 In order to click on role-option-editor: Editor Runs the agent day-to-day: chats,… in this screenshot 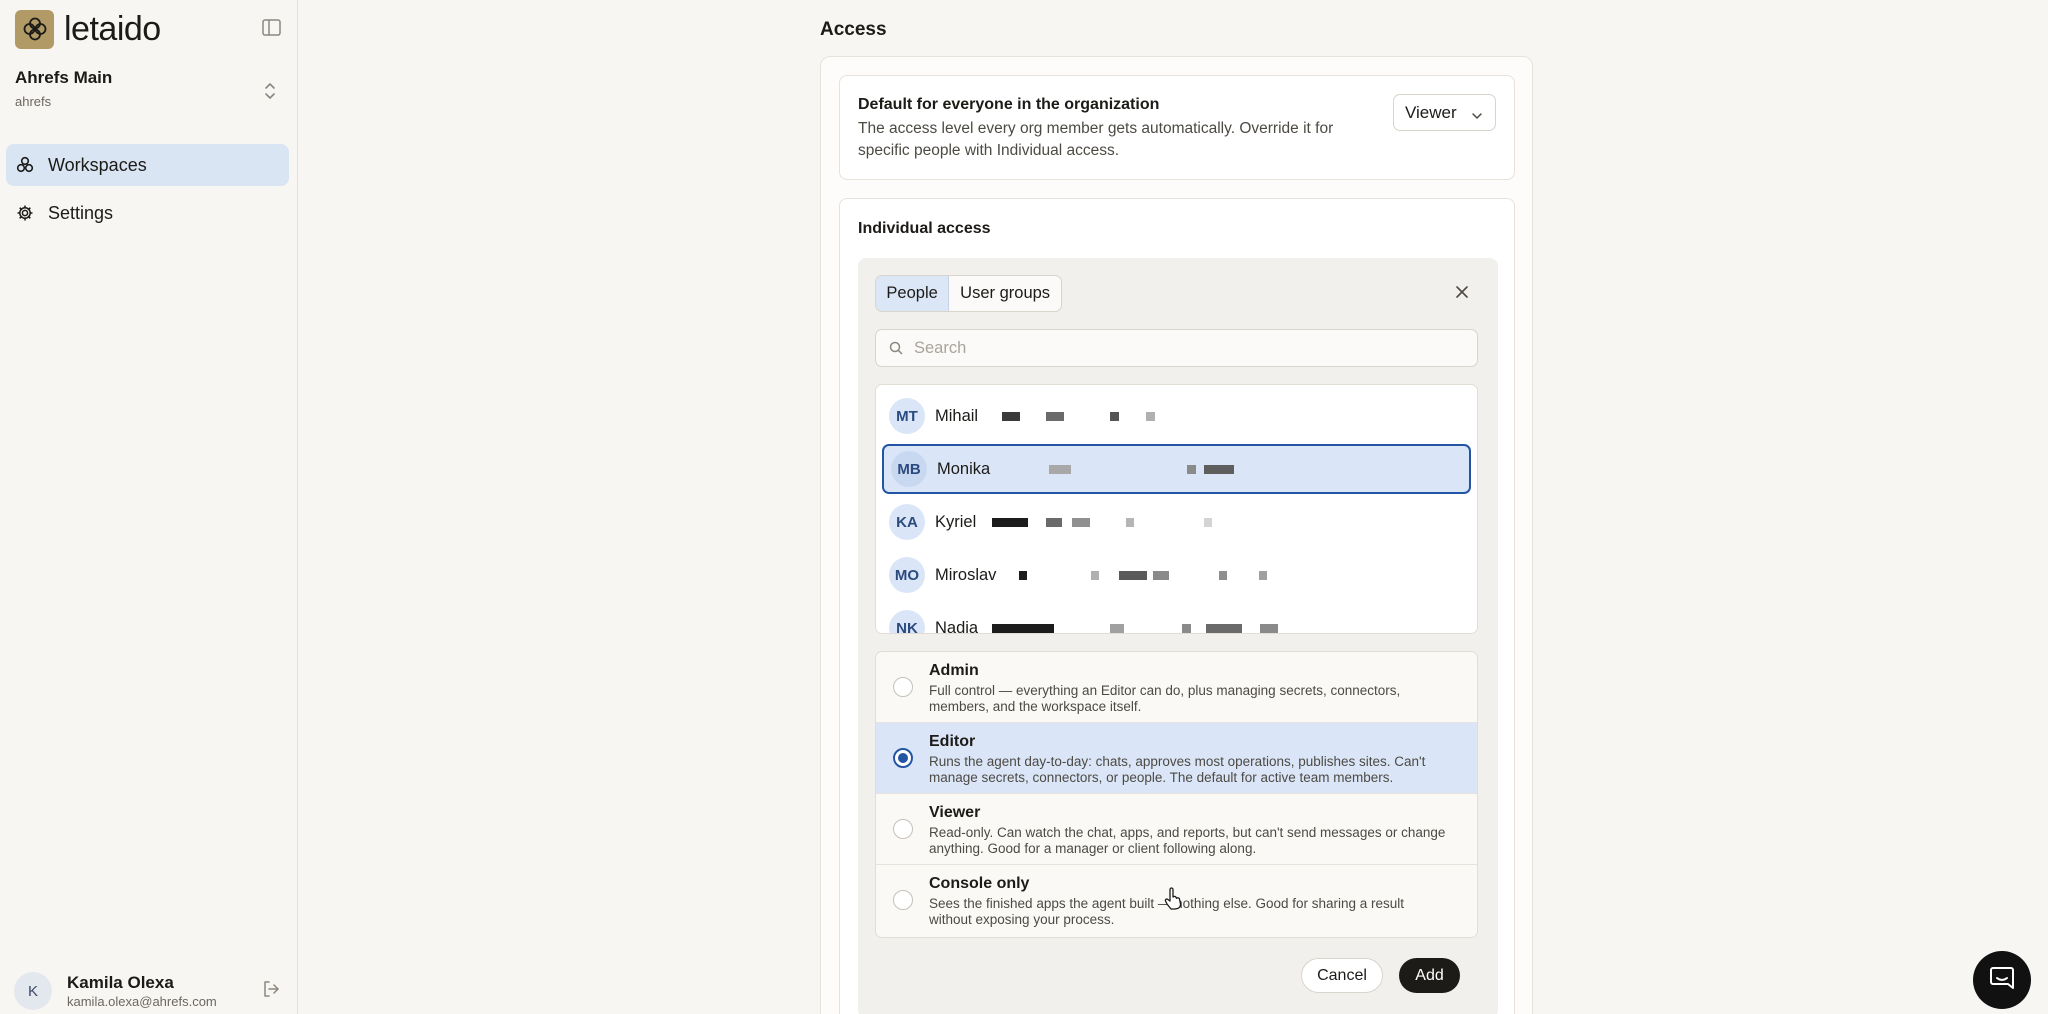, I will do `click(1176, 758)`.